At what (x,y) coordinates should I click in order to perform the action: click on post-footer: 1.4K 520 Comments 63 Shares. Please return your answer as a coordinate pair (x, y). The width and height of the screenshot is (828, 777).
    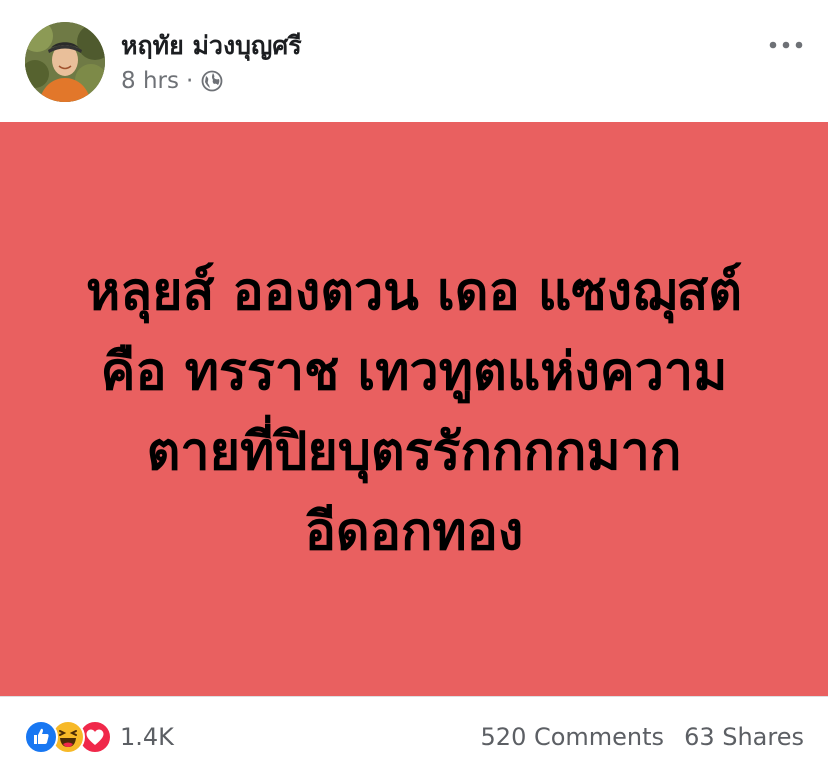
    Looking at the image, I should click on (414, 736).